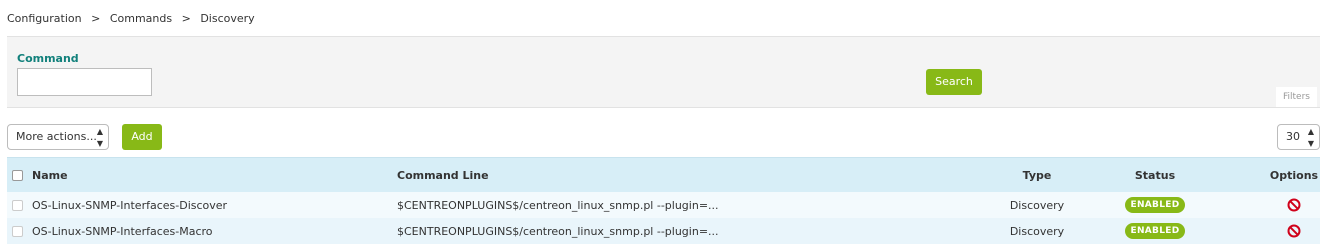  I want to click on header-checkbox-cell, so click(17, 175).